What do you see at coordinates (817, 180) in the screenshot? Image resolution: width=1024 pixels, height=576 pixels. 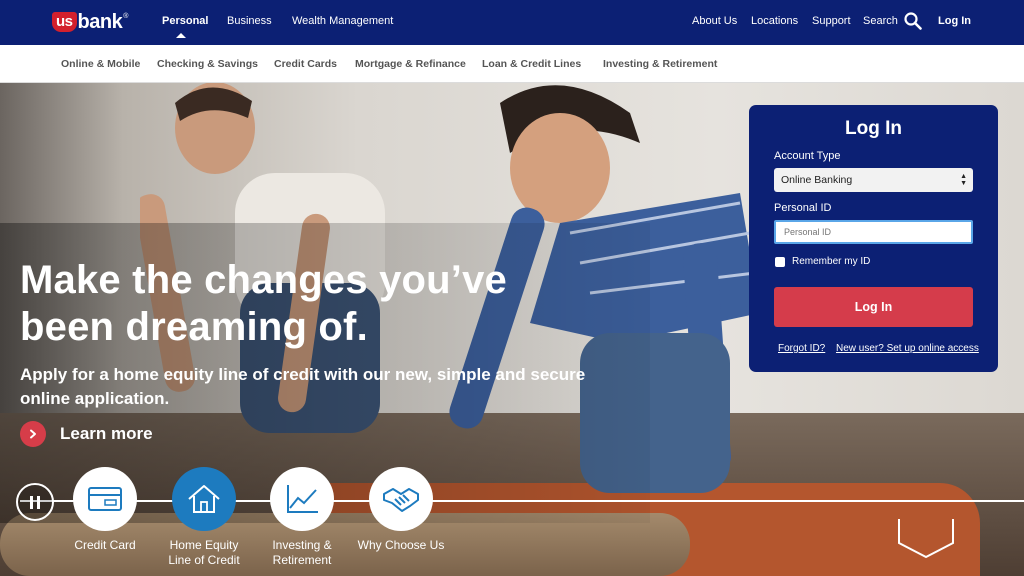 I see `account-type-value: Online Banking` at bounding box center [817, 180].